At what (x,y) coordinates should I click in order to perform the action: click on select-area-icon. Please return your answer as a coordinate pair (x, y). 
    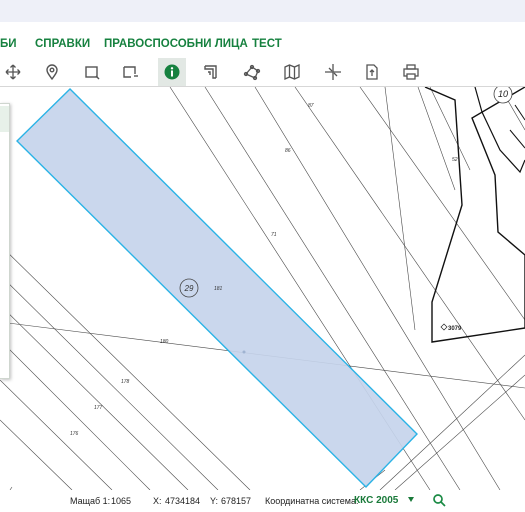
    Looking at the image, I should click on (130, 72).